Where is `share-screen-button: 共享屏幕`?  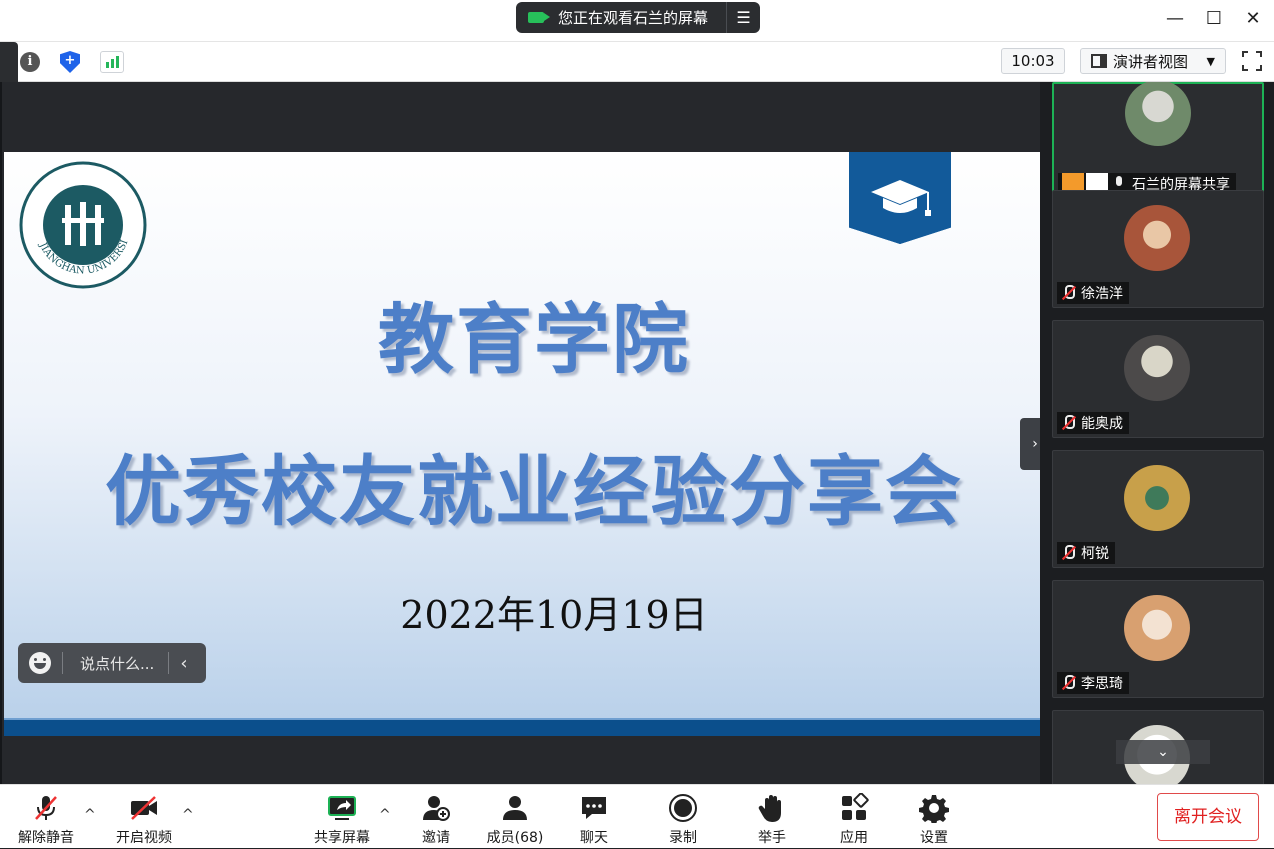
share-screen-button: 共享屏幕 is located at coordinates (342, 817).